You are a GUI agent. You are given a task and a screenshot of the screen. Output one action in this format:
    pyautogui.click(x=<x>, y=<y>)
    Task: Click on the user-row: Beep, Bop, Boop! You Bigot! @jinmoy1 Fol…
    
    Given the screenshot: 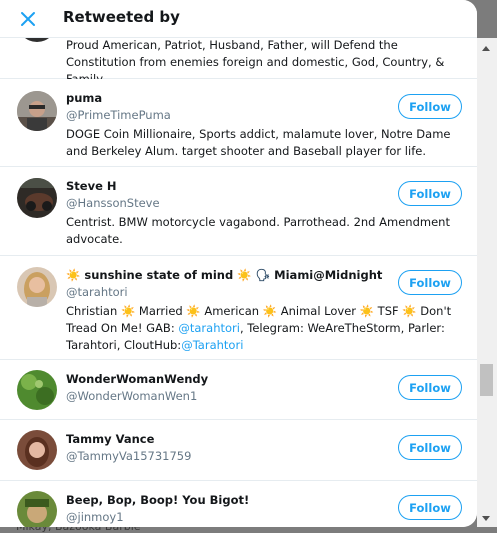 What is the action you would take?
    pyautogui.click(x=238, y=504)
    